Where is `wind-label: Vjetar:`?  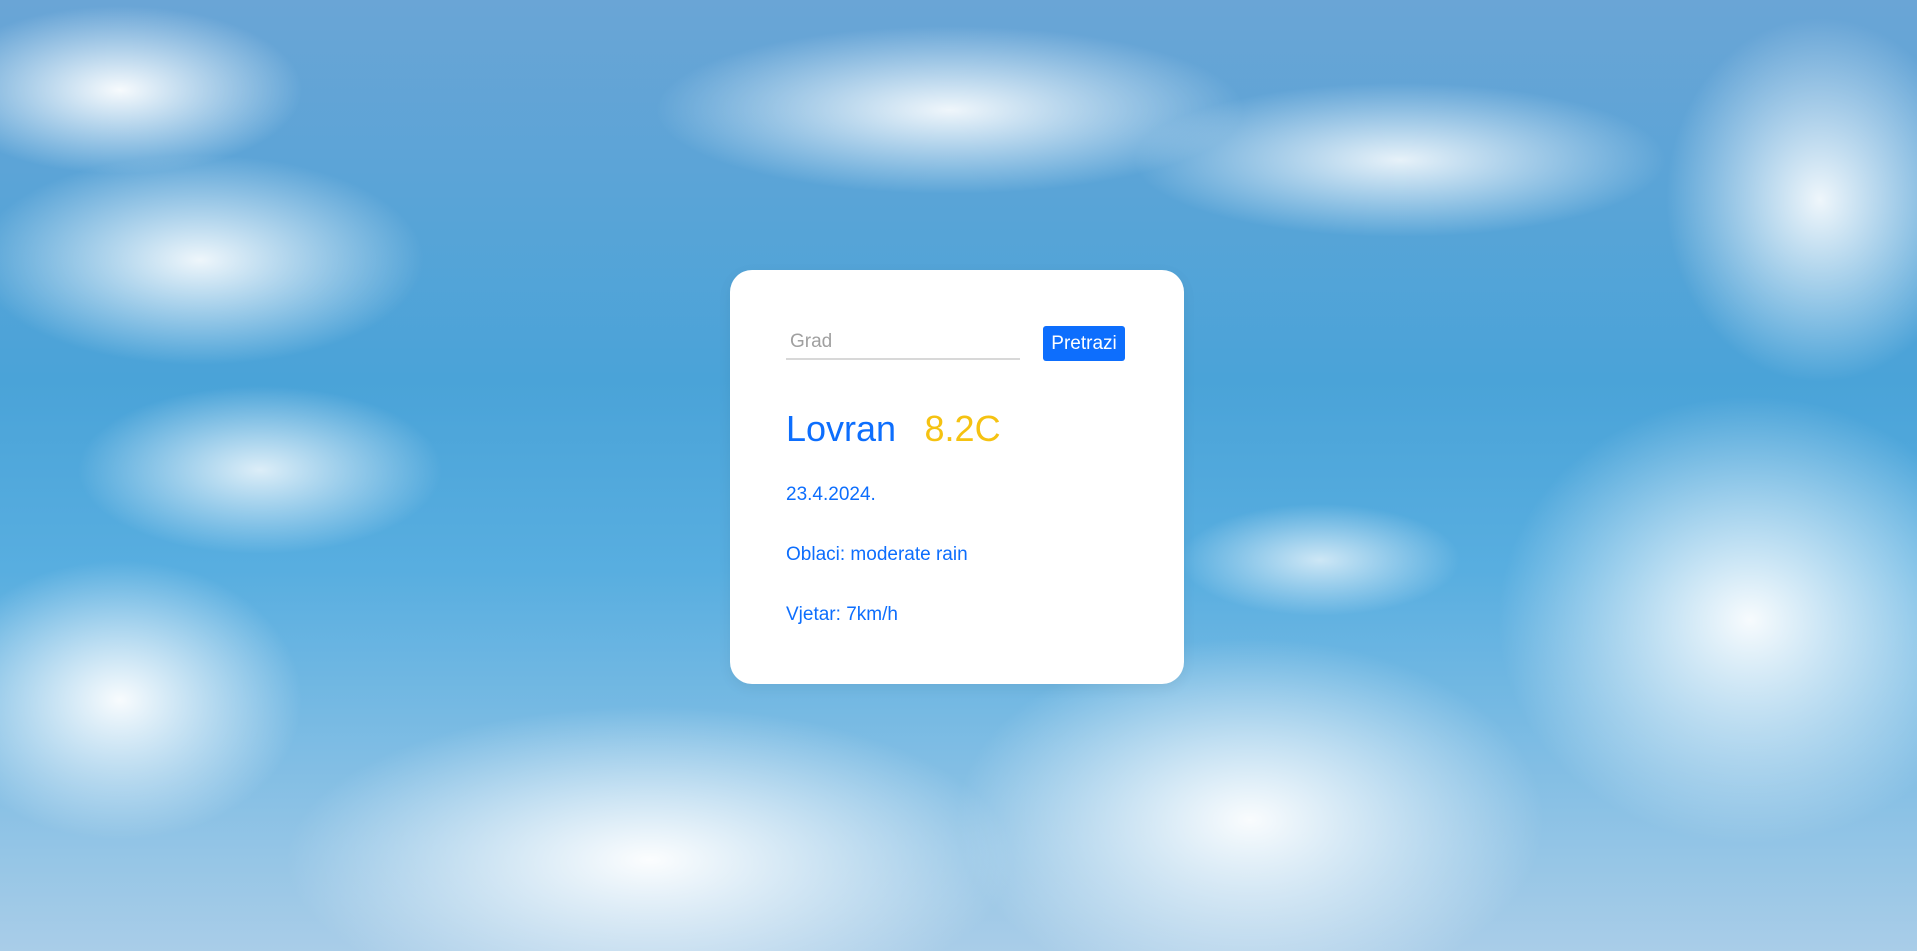 wind-label: Vjetar: is located at coordinates (813, 614).